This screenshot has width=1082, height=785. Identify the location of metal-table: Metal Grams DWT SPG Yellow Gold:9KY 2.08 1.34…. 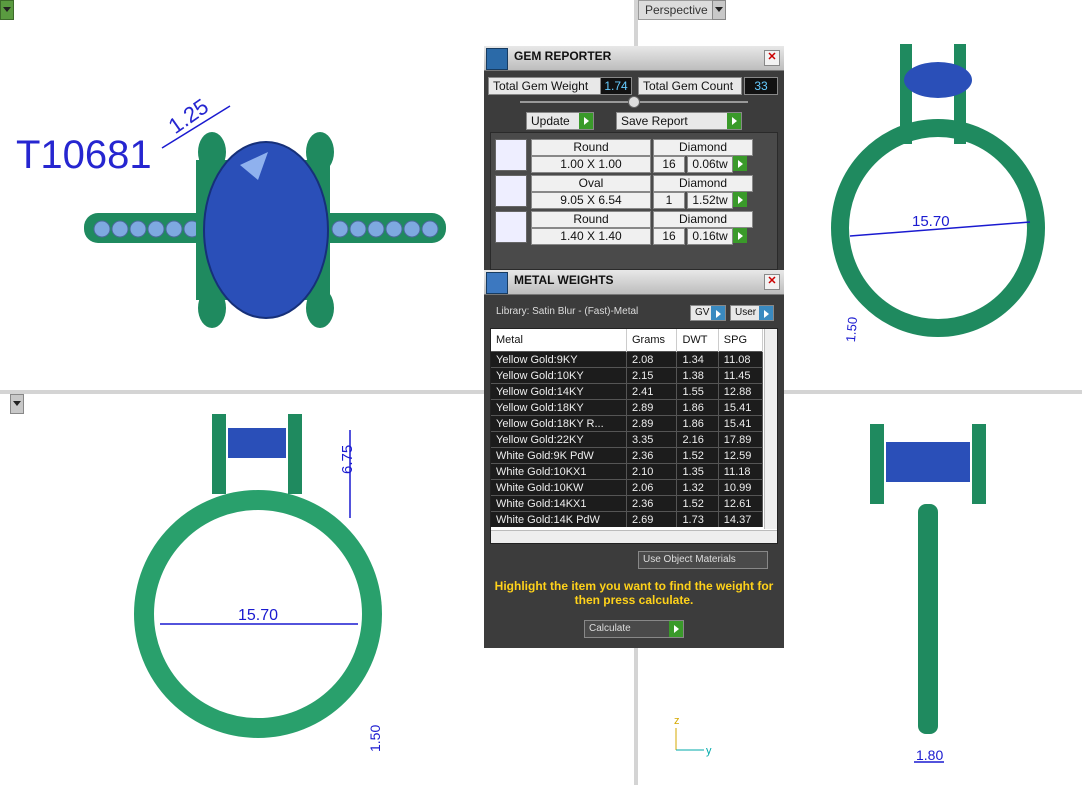
(634, 436).